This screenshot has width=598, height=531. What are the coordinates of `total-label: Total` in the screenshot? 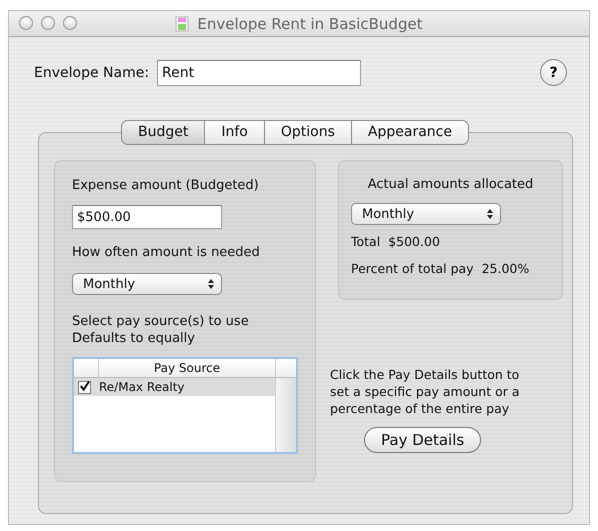 It's located at (365, 241).